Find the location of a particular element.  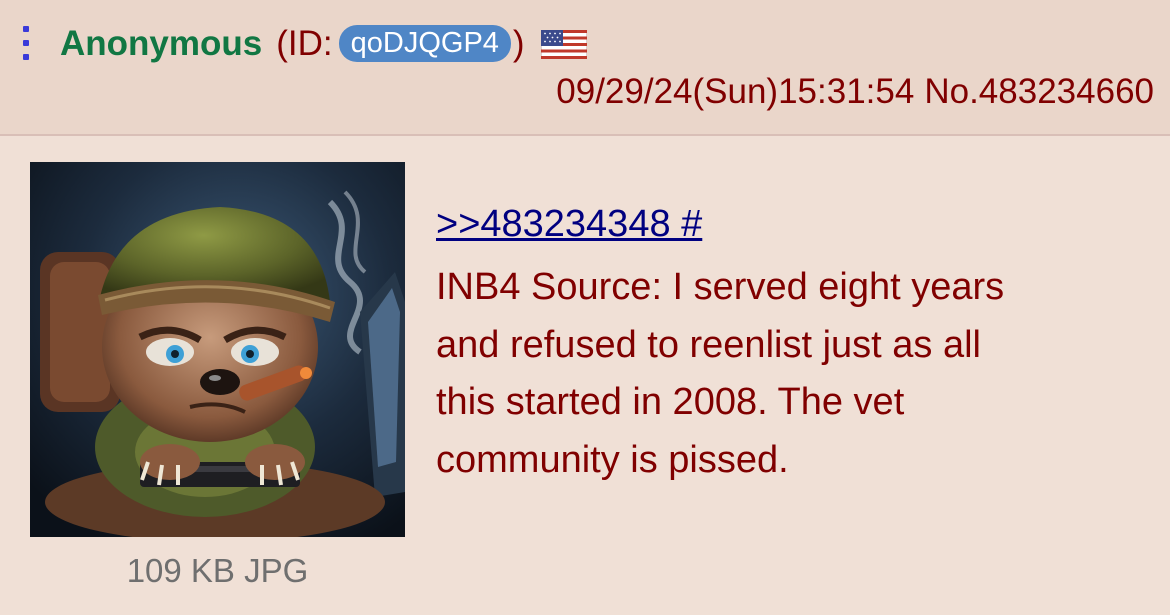

id-badge: qoDJQGP4 is located at coordinates (424, 43).